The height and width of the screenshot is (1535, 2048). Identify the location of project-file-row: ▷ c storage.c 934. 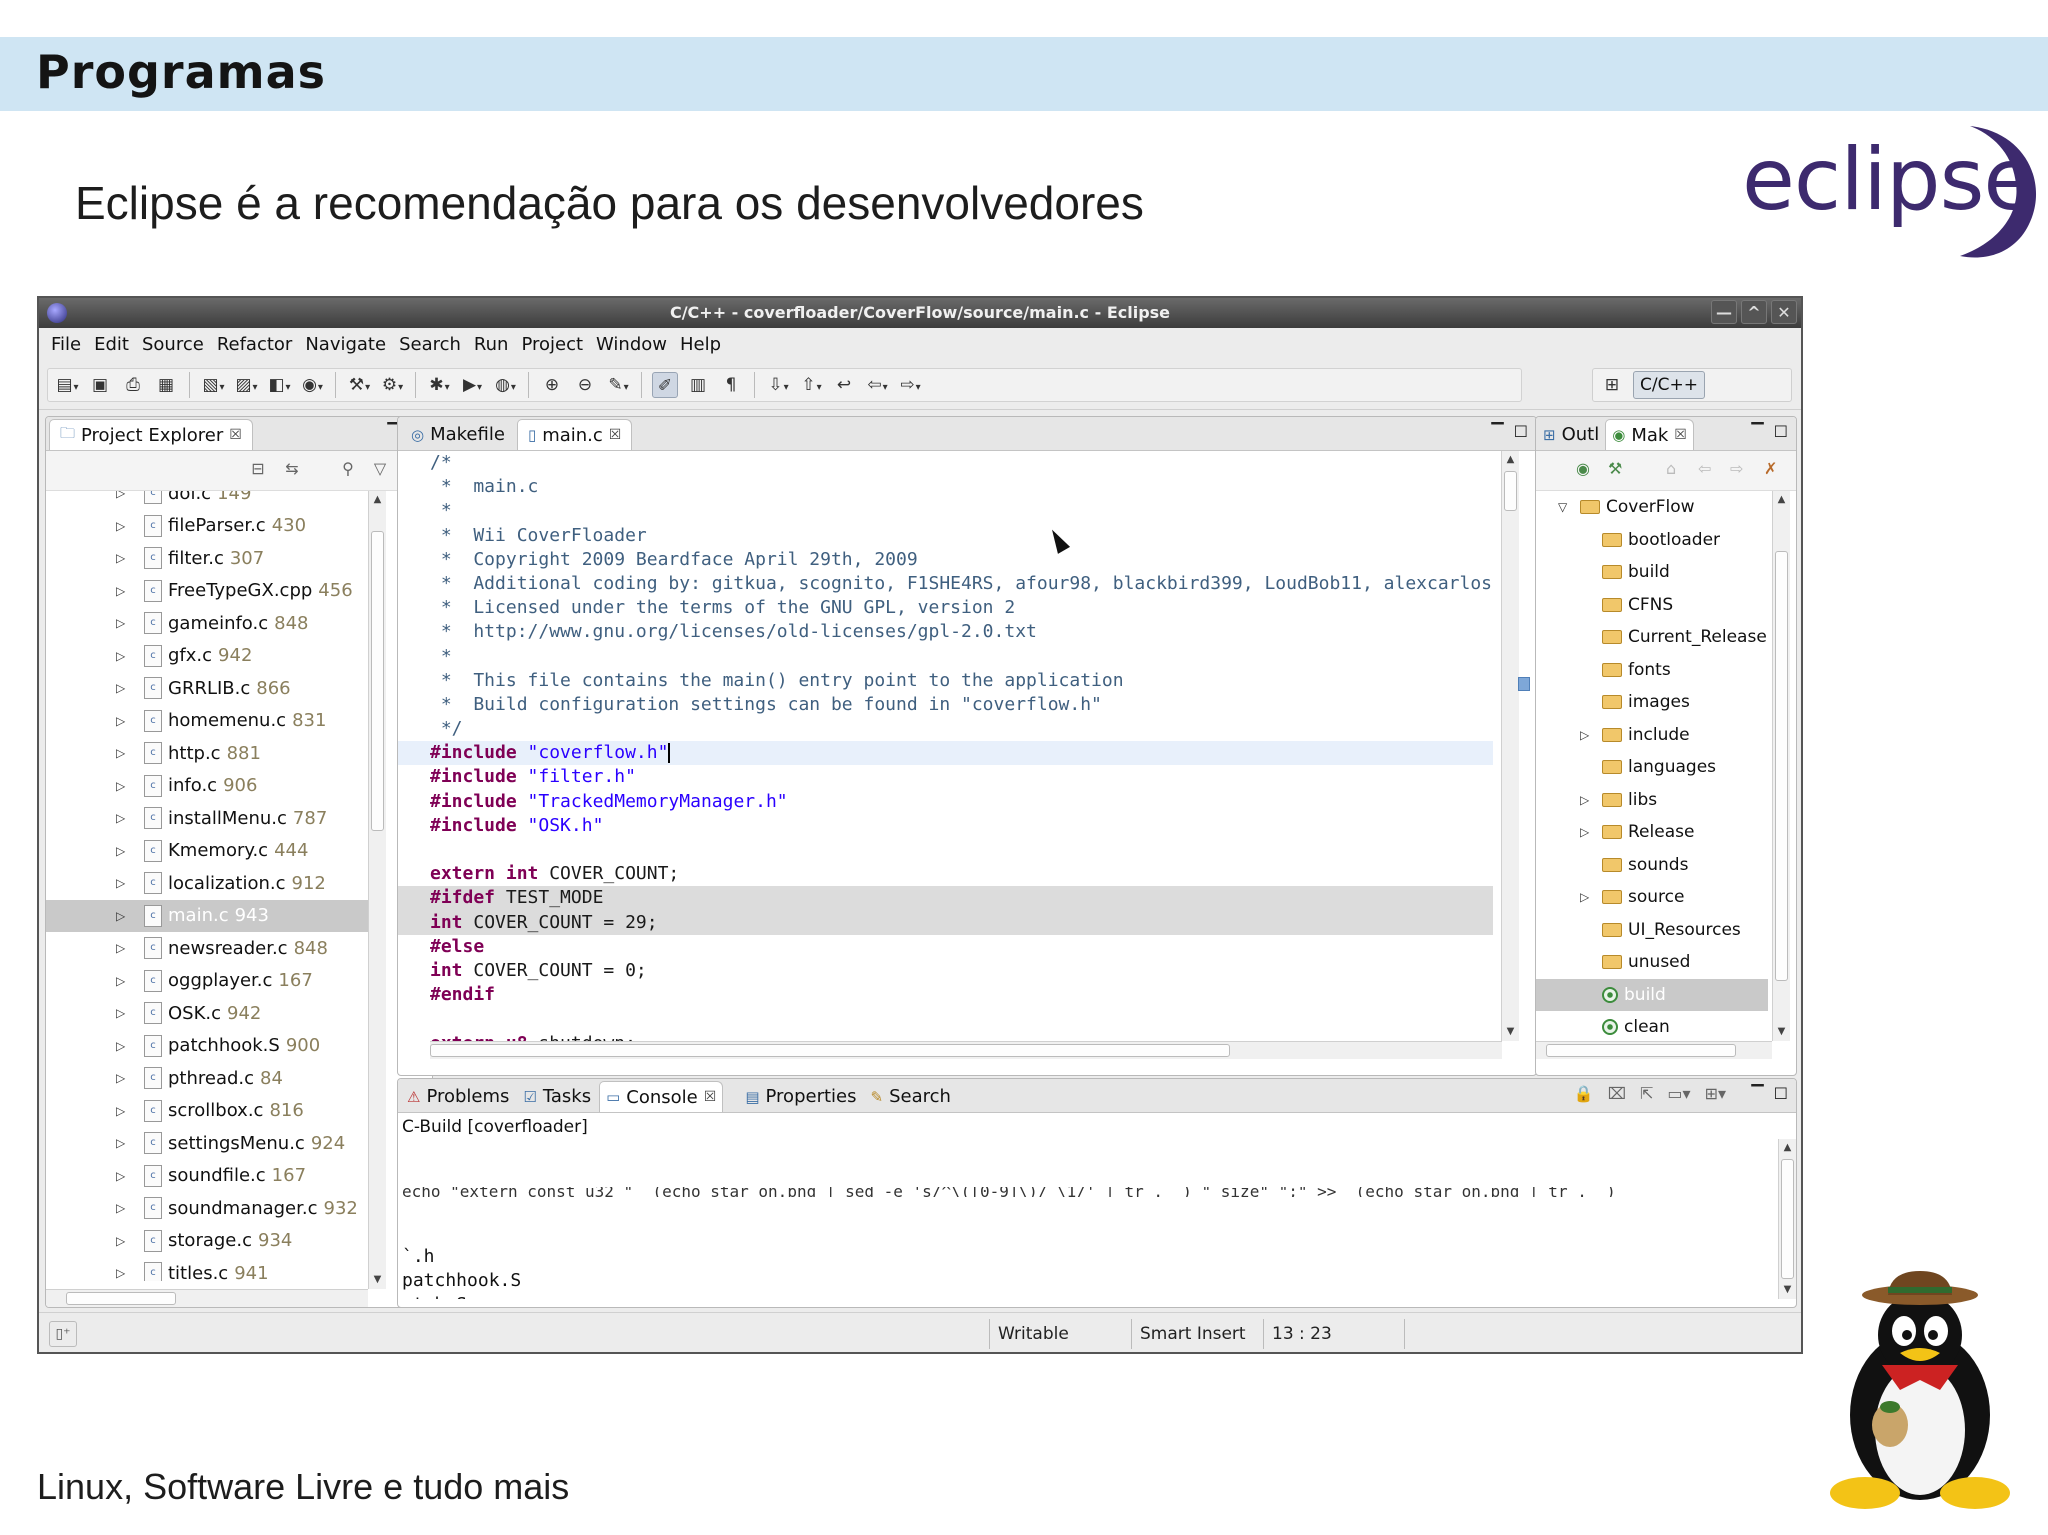
(207, 1241).